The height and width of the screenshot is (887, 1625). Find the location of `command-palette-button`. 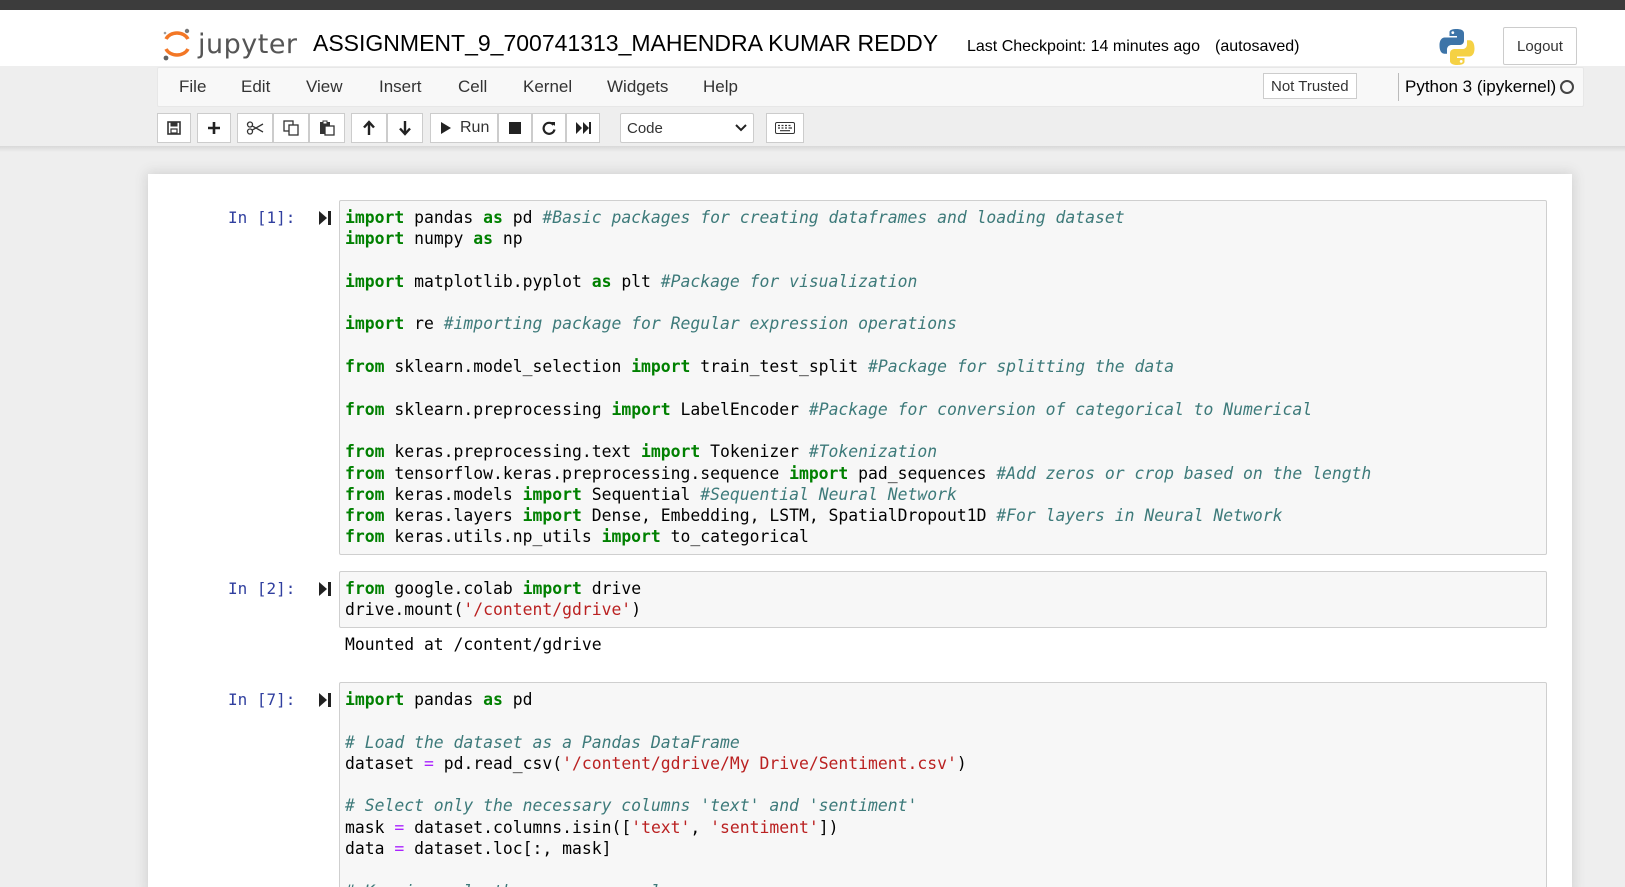

command-palette-button is located at coordinates (785, 128).